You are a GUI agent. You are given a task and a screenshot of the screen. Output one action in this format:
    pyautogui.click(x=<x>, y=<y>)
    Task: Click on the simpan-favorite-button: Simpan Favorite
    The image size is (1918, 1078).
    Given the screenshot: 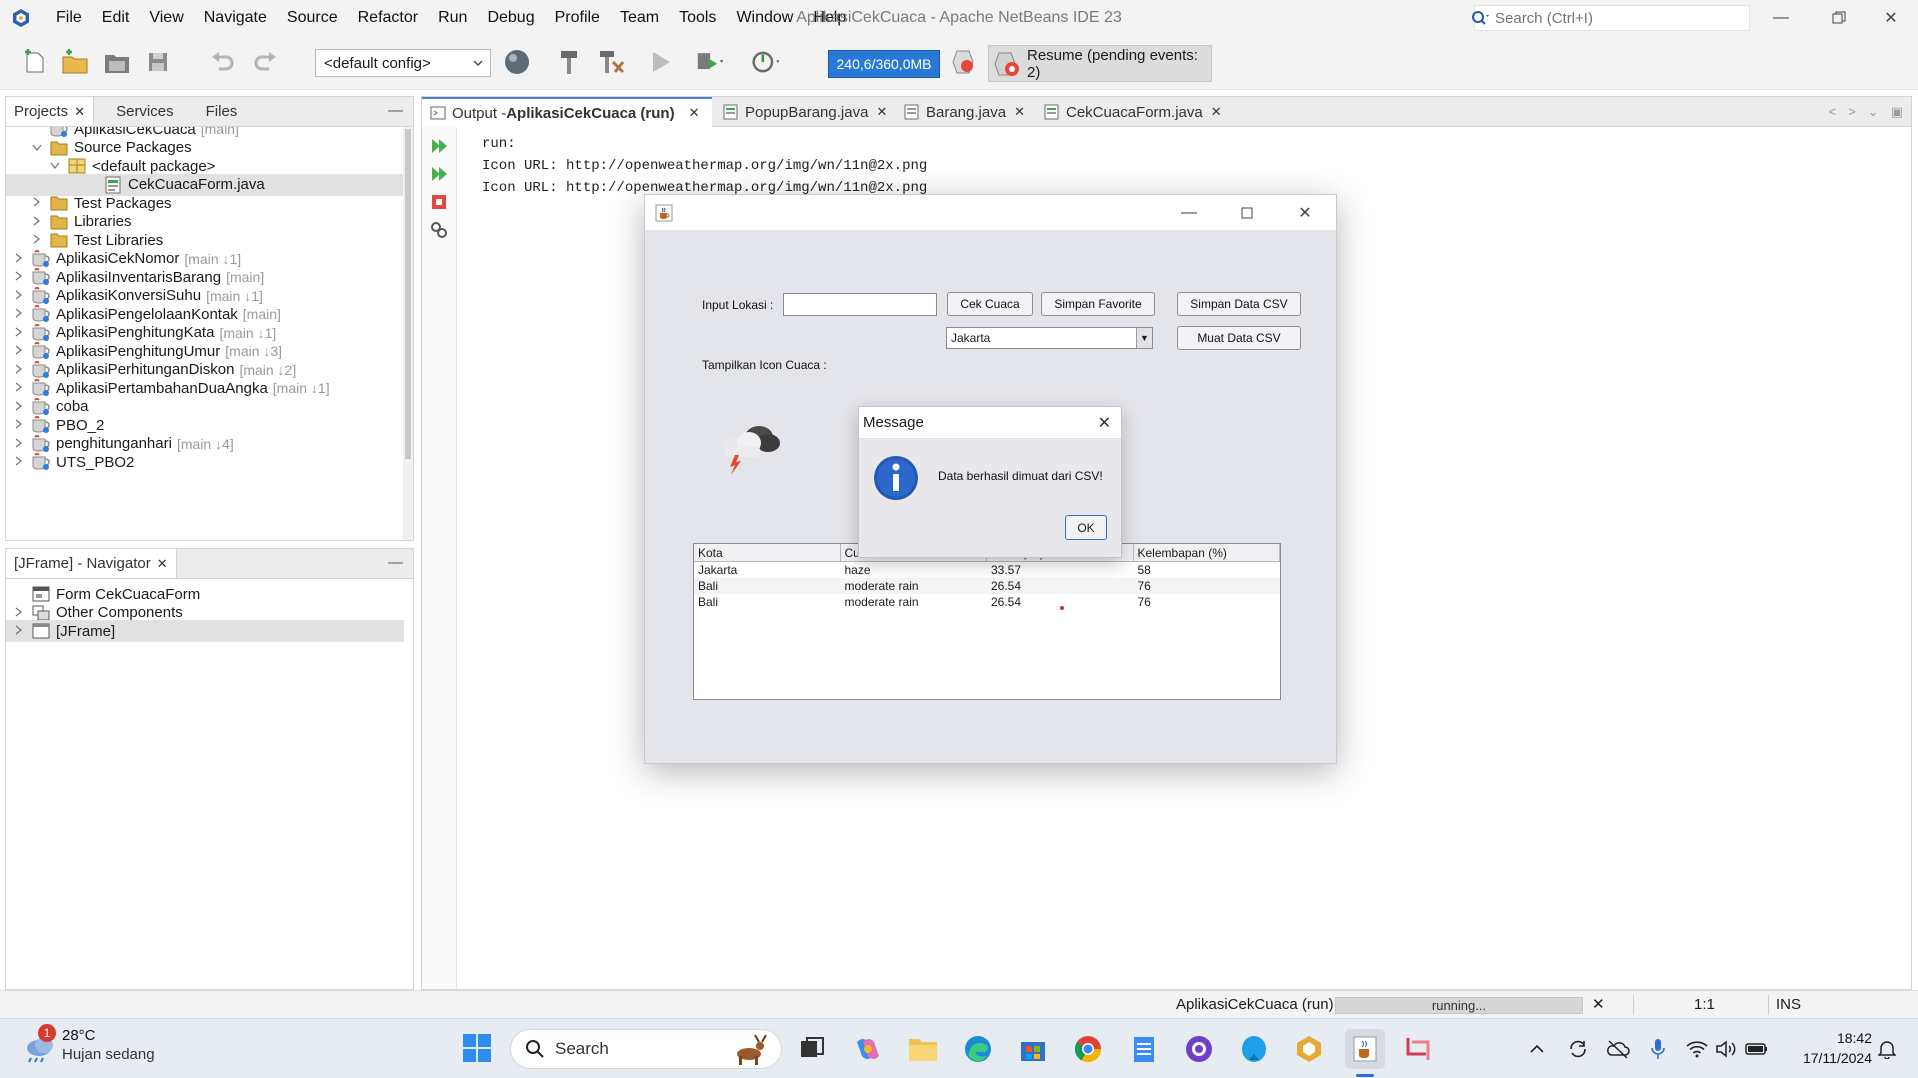 What is the action you would take?
    pyautogui.click(x=1098, y=304)
    